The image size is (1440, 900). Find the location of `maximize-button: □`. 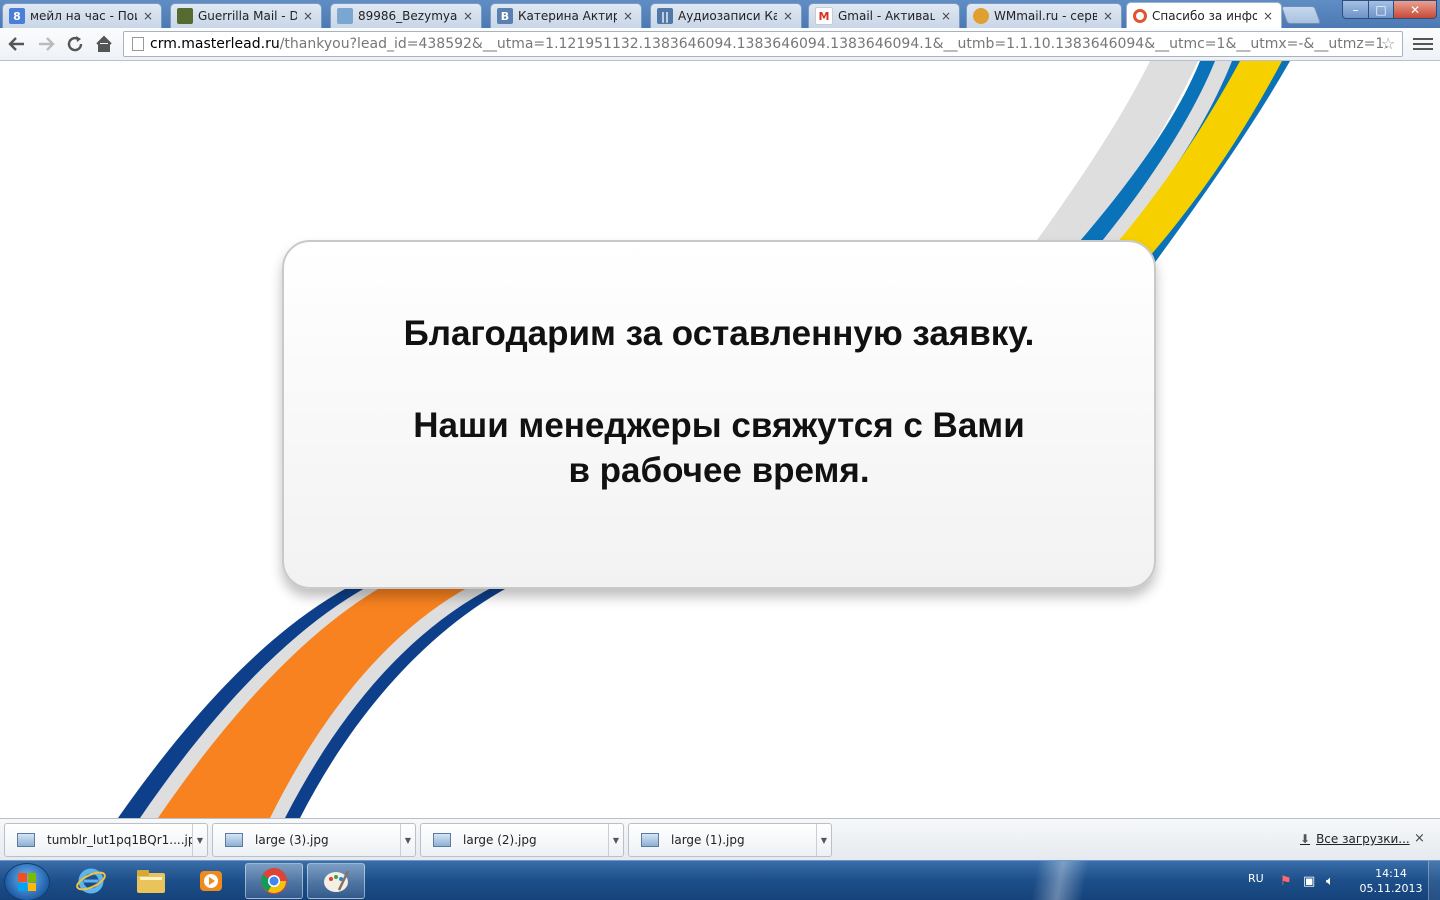

maximize-button: □ is located at coordinates (1381, 9).